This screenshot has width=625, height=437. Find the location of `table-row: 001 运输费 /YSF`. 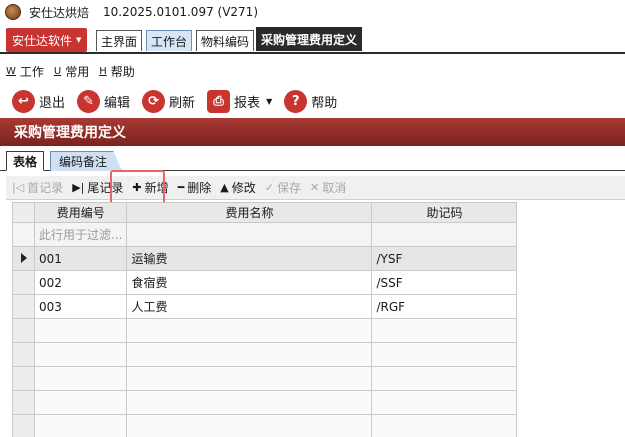

table-row: 001 运输费 /YSF is located at coordinates (265, 258).